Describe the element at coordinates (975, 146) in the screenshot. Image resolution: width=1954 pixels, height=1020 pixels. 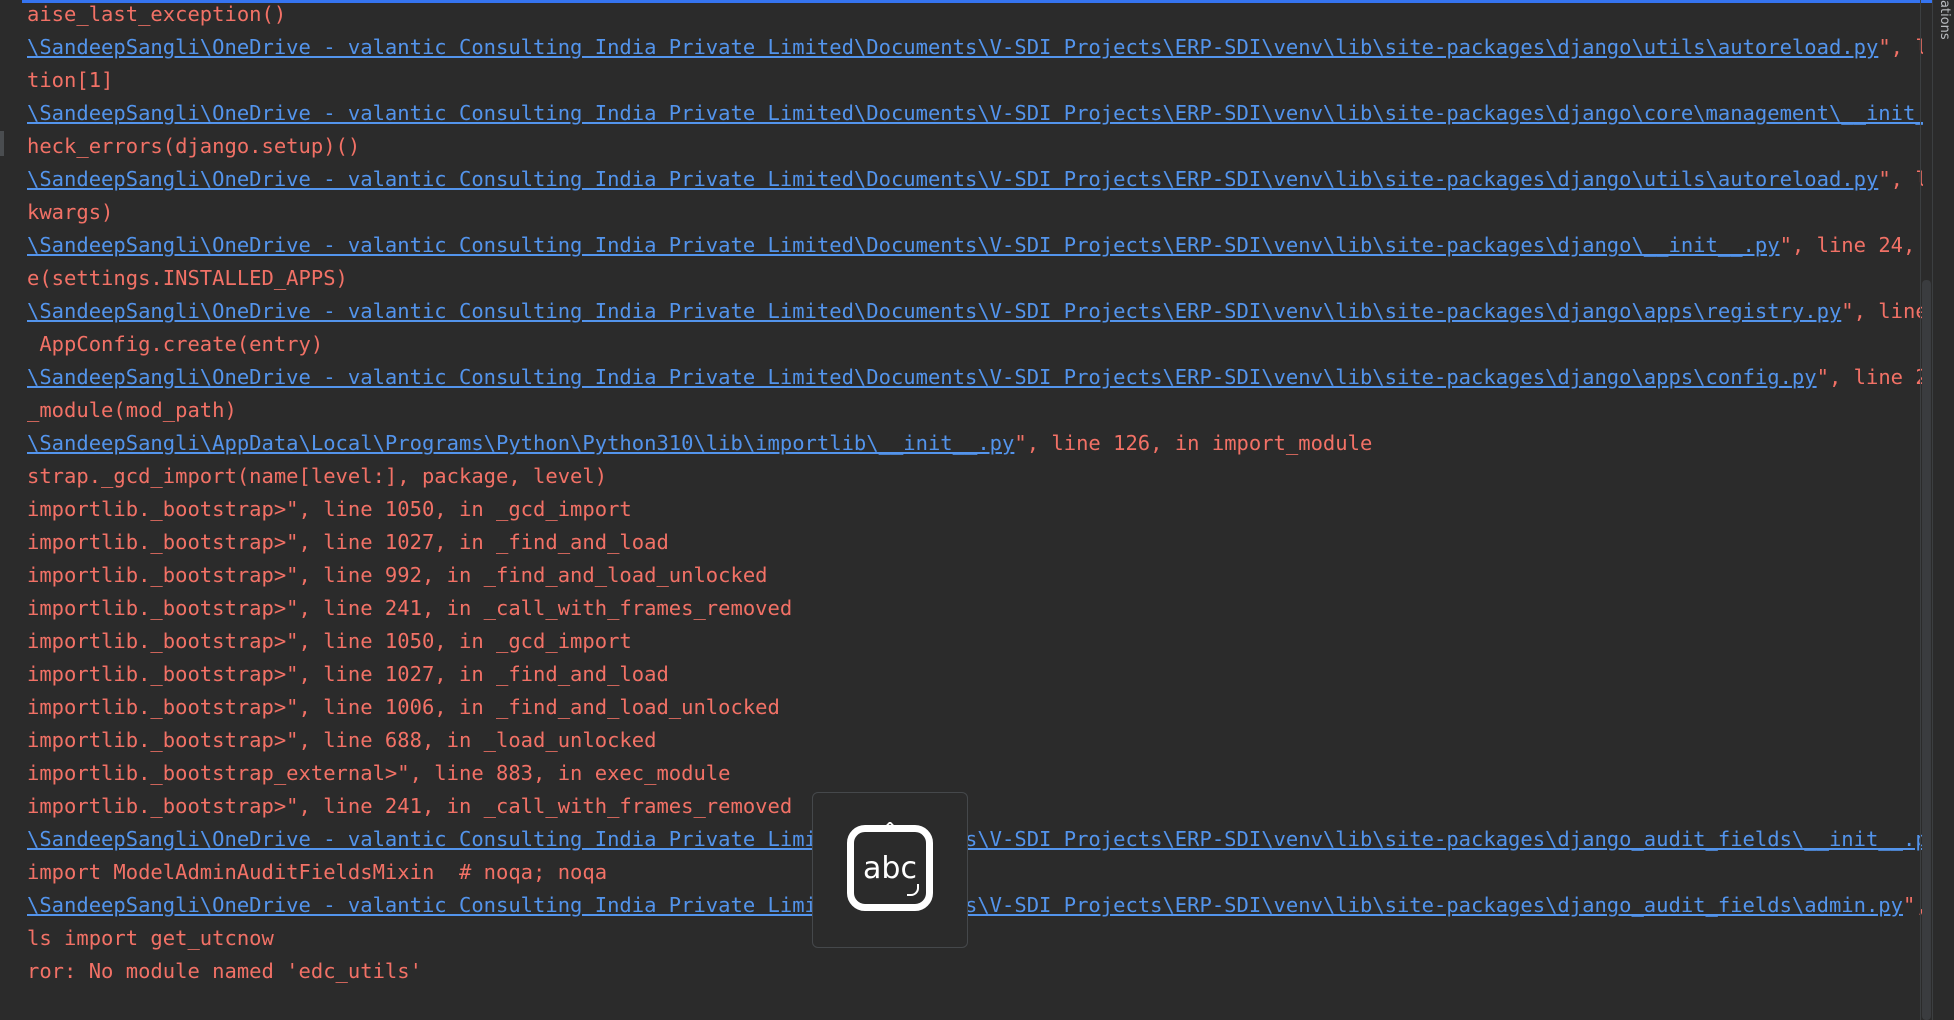
I see `console-line: heck_errors(django.setup)()` at that location.